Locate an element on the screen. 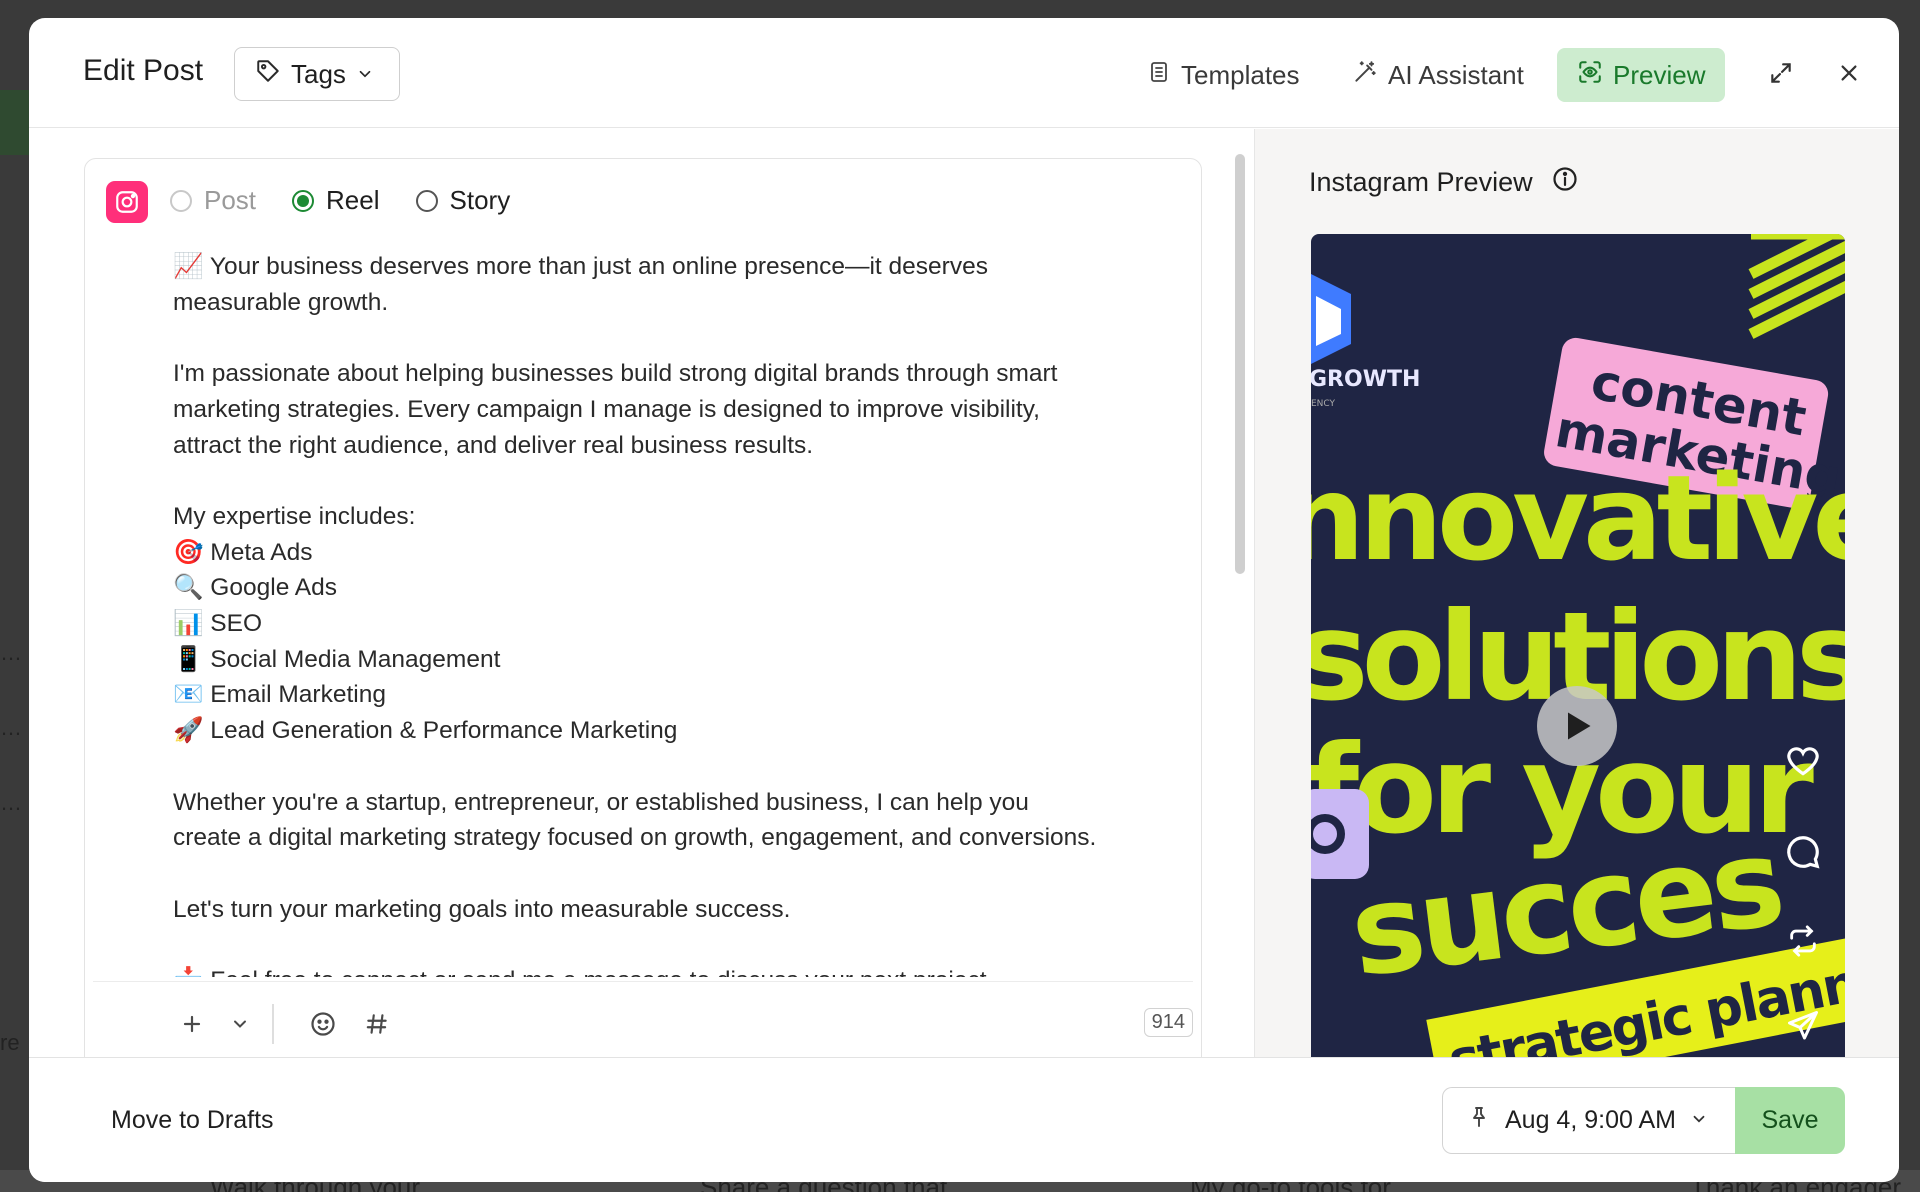 The image size is (1920, 1192). decor-stripes is located at coordinates (1796, 286).